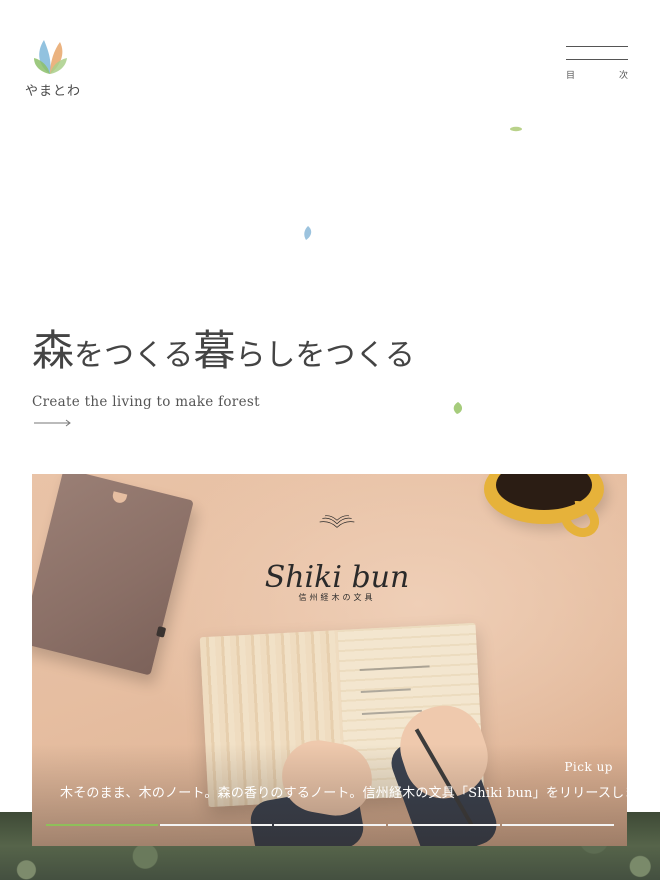  What do you see at coordinates (146, 402) in the screenshot?
I see `hero-subtitle: Create the living to make forest` at bounding box center [146, 402].